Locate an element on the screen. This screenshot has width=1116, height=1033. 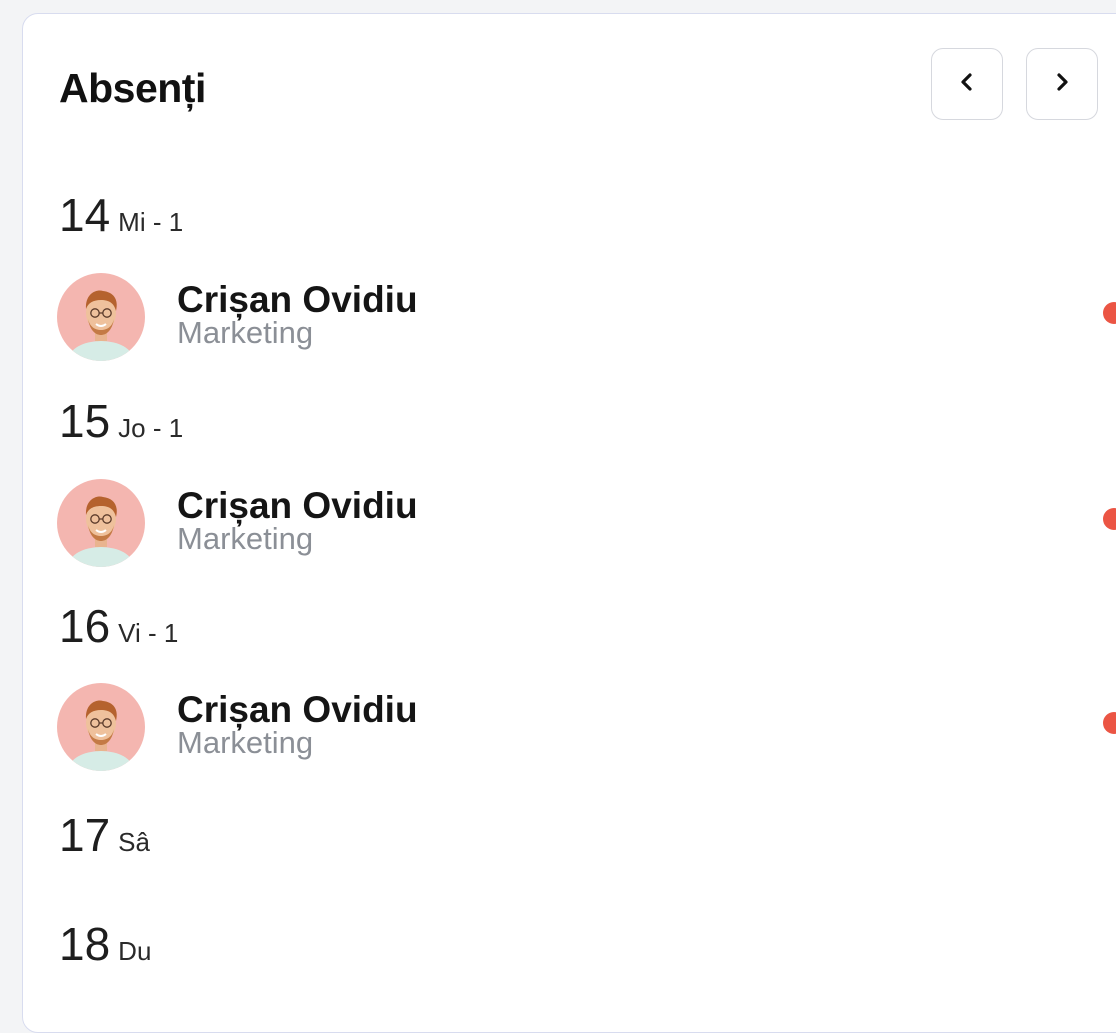
day-meta: Mi - 1 is located at coordinates (151, 222).